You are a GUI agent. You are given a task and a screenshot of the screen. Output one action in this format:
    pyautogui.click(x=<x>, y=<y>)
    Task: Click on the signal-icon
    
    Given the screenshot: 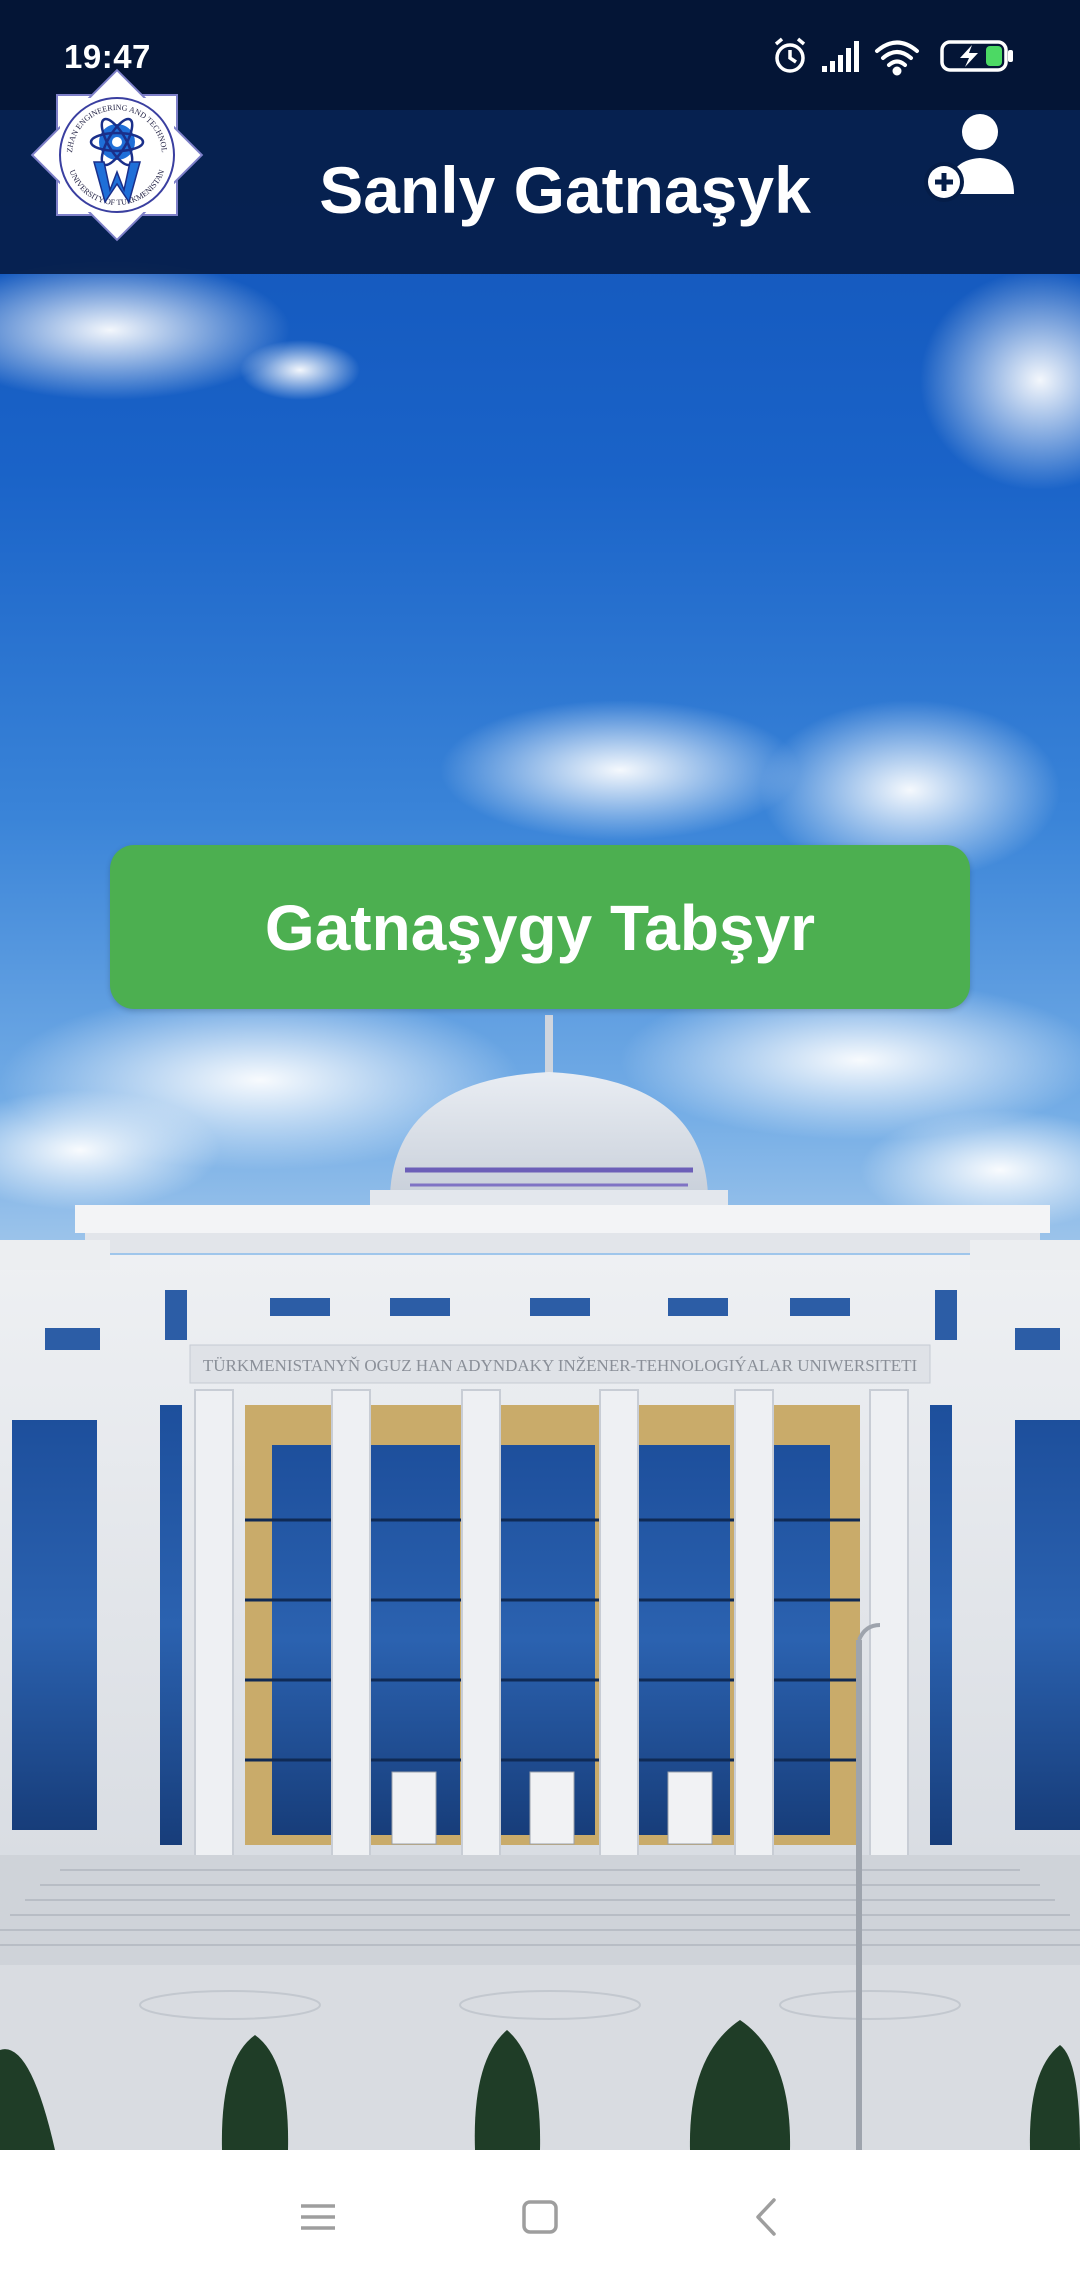 What is the action you would take?
    pyautogui.click(x=840, y=56)
    